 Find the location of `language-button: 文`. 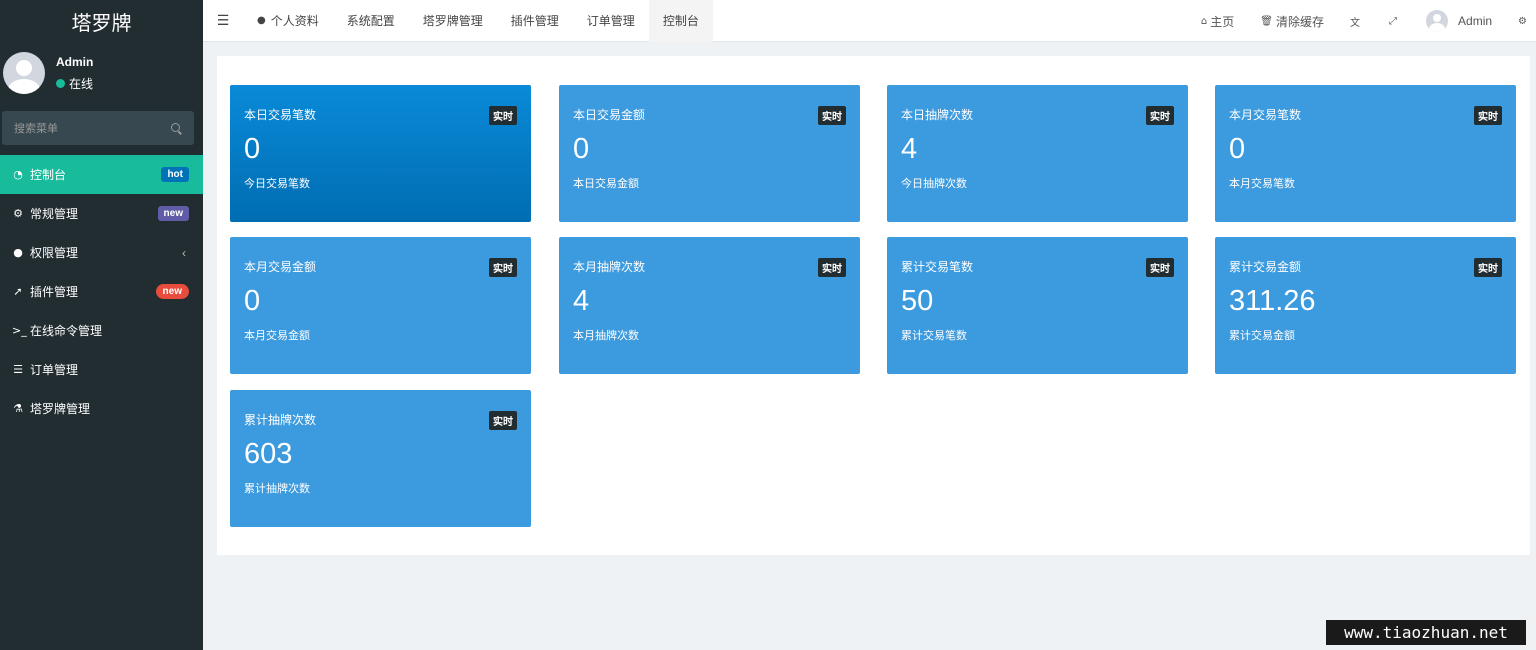

language-button: 文 is located at coordinates (1356, 21).